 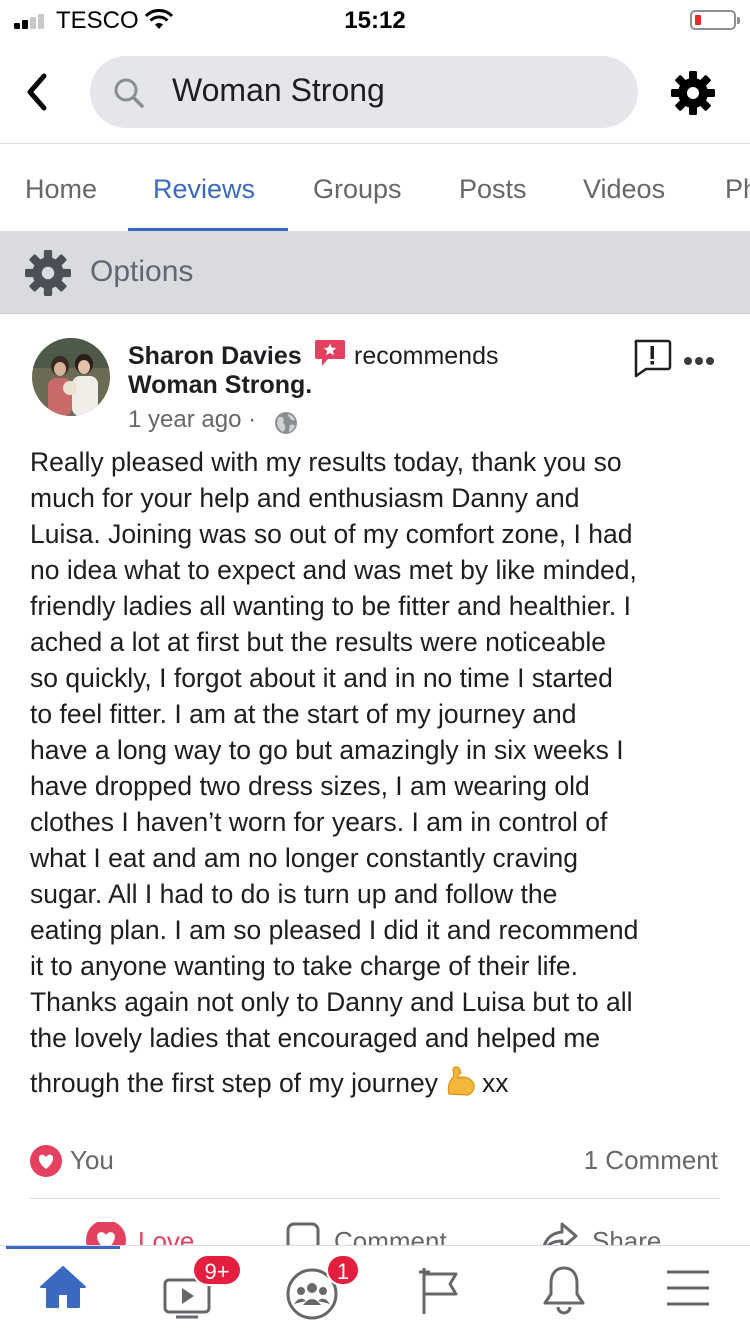 What do you see at coordinates (63, 1247) in the screenshot?
I see `active-nav-indicator` at bounding box center [63, 1247].